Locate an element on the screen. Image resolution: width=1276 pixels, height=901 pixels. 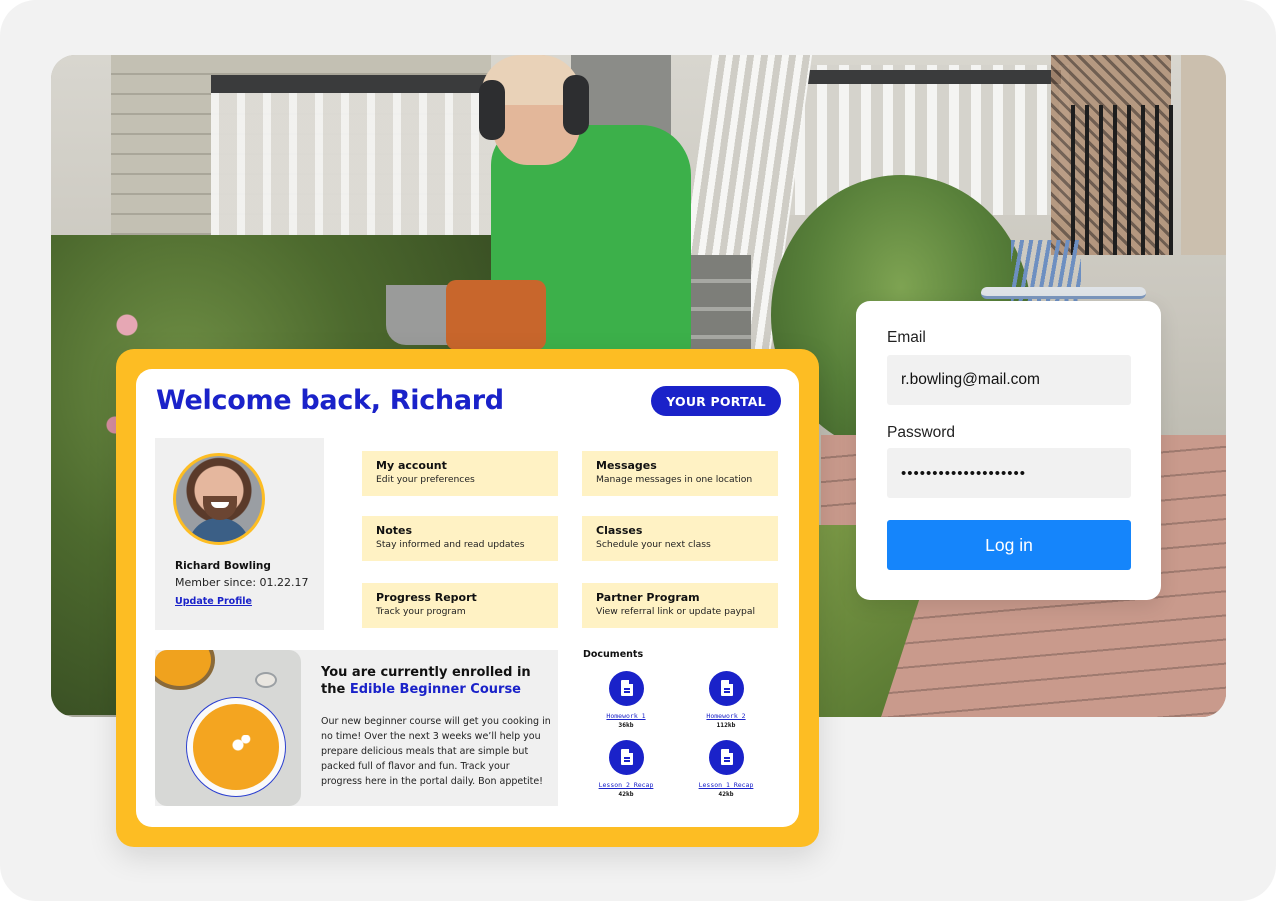
document-lesson-1-recap: Lesson 1 Recap 42kb is located at coordinates (726, 769).